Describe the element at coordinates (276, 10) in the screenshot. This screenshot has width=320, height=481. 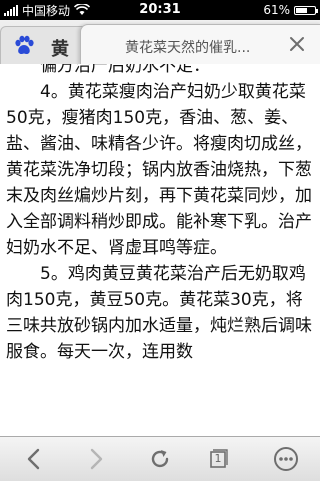
I see `battery-percent: 61%` at that location.